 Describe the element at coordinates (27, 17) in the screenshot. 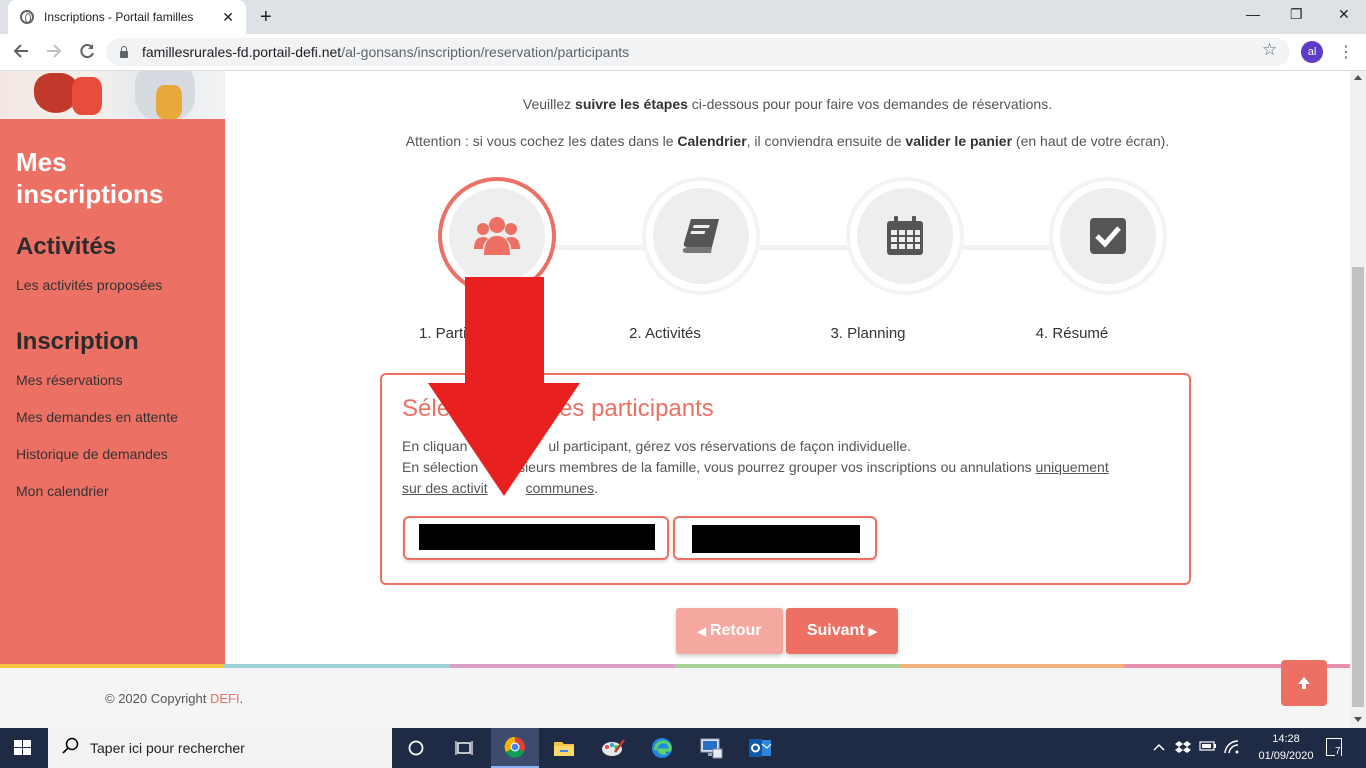

I see `globe-icon` at that location.